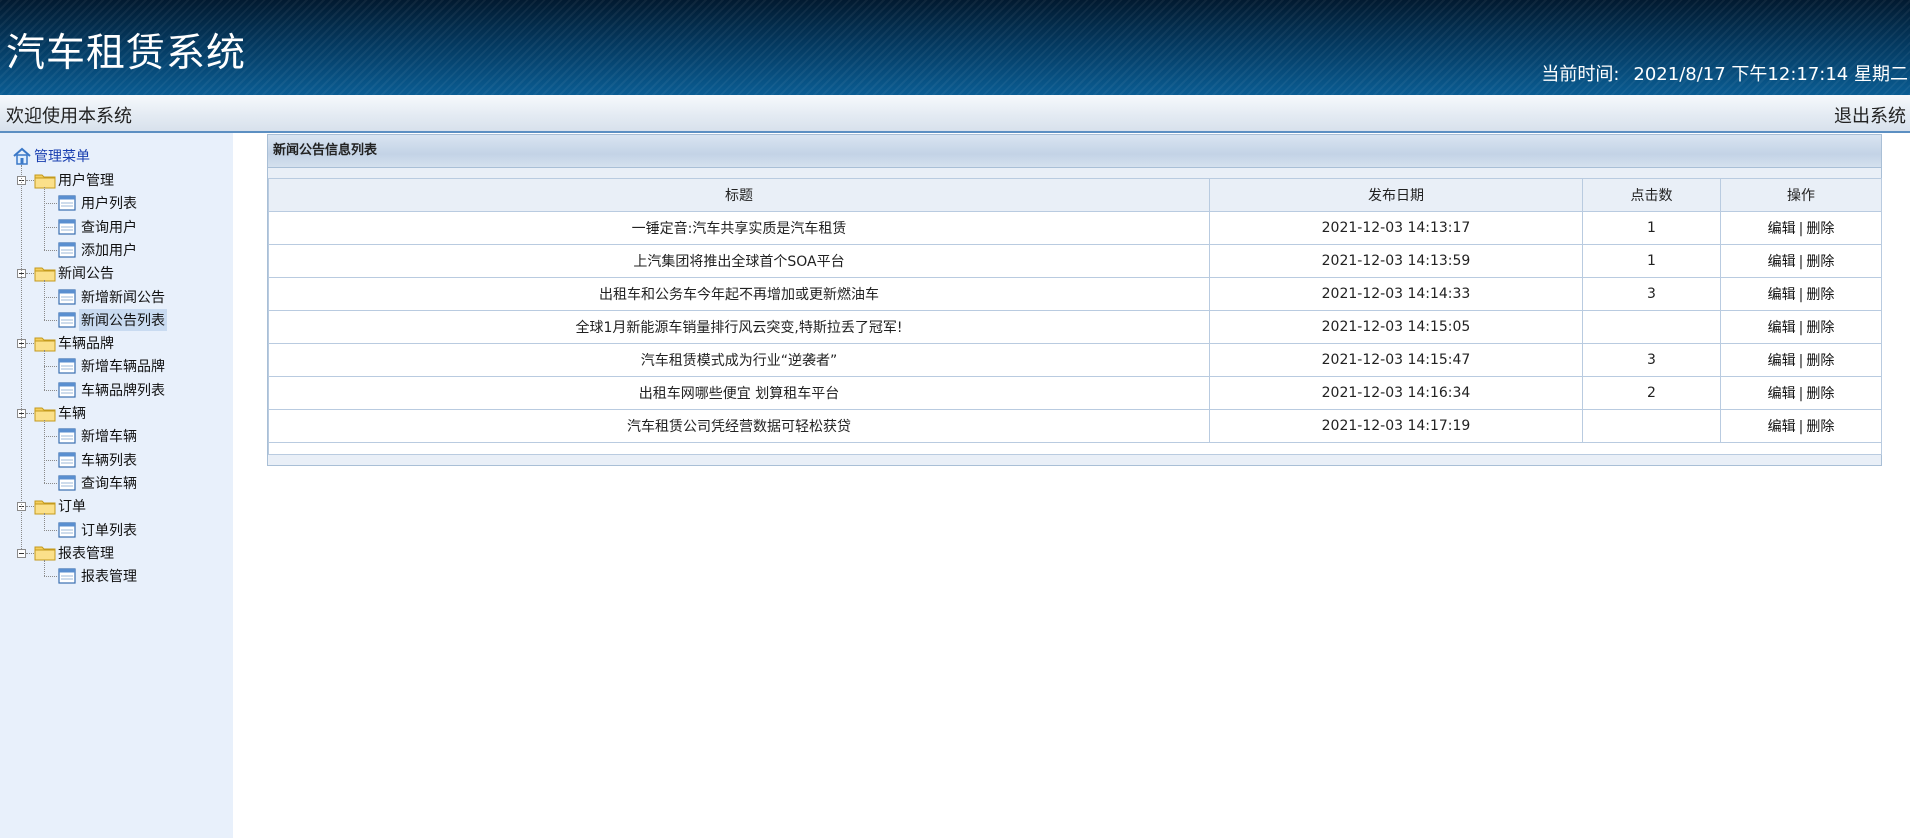  What do you see at coordinates (1396, 393) in the screenshot?
I see `news-date: 2021-12-03 14:16:34` at bounding box center [1396, 393].